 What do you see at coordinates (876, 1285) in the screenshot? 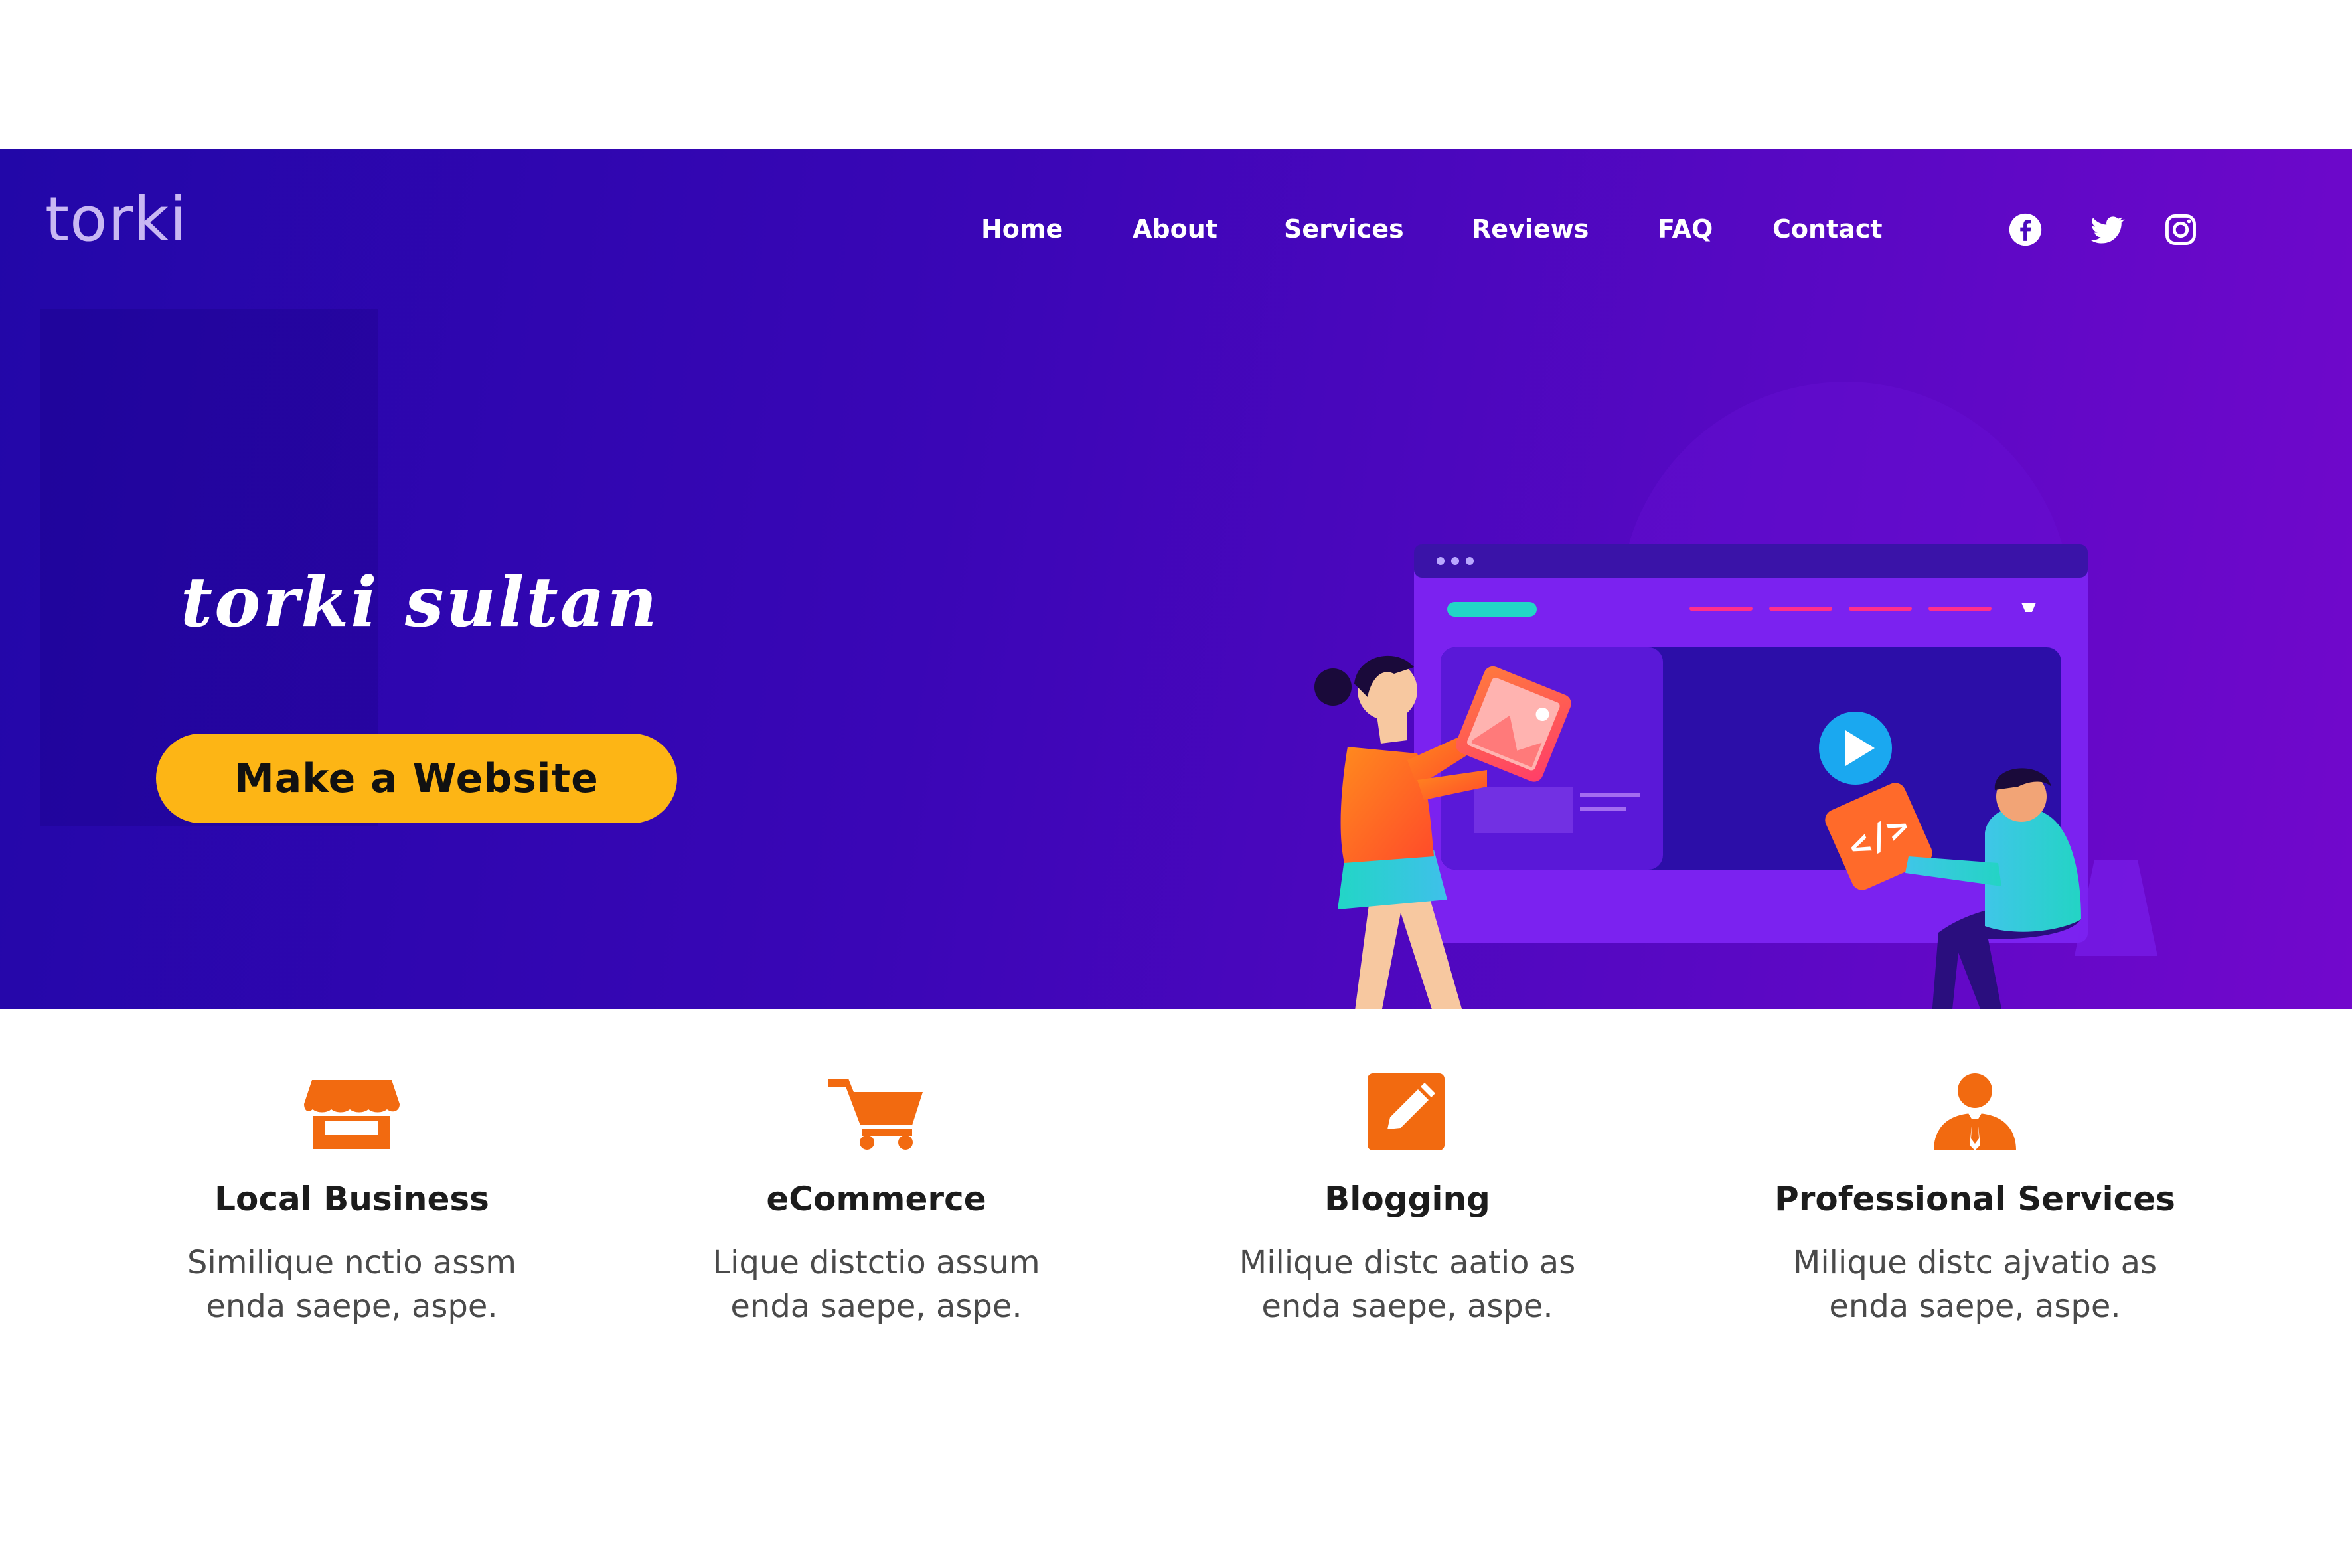
I see `feature-description: Lique distctio assum enda saepe, aspe.` at bounding box center [876, 1285].